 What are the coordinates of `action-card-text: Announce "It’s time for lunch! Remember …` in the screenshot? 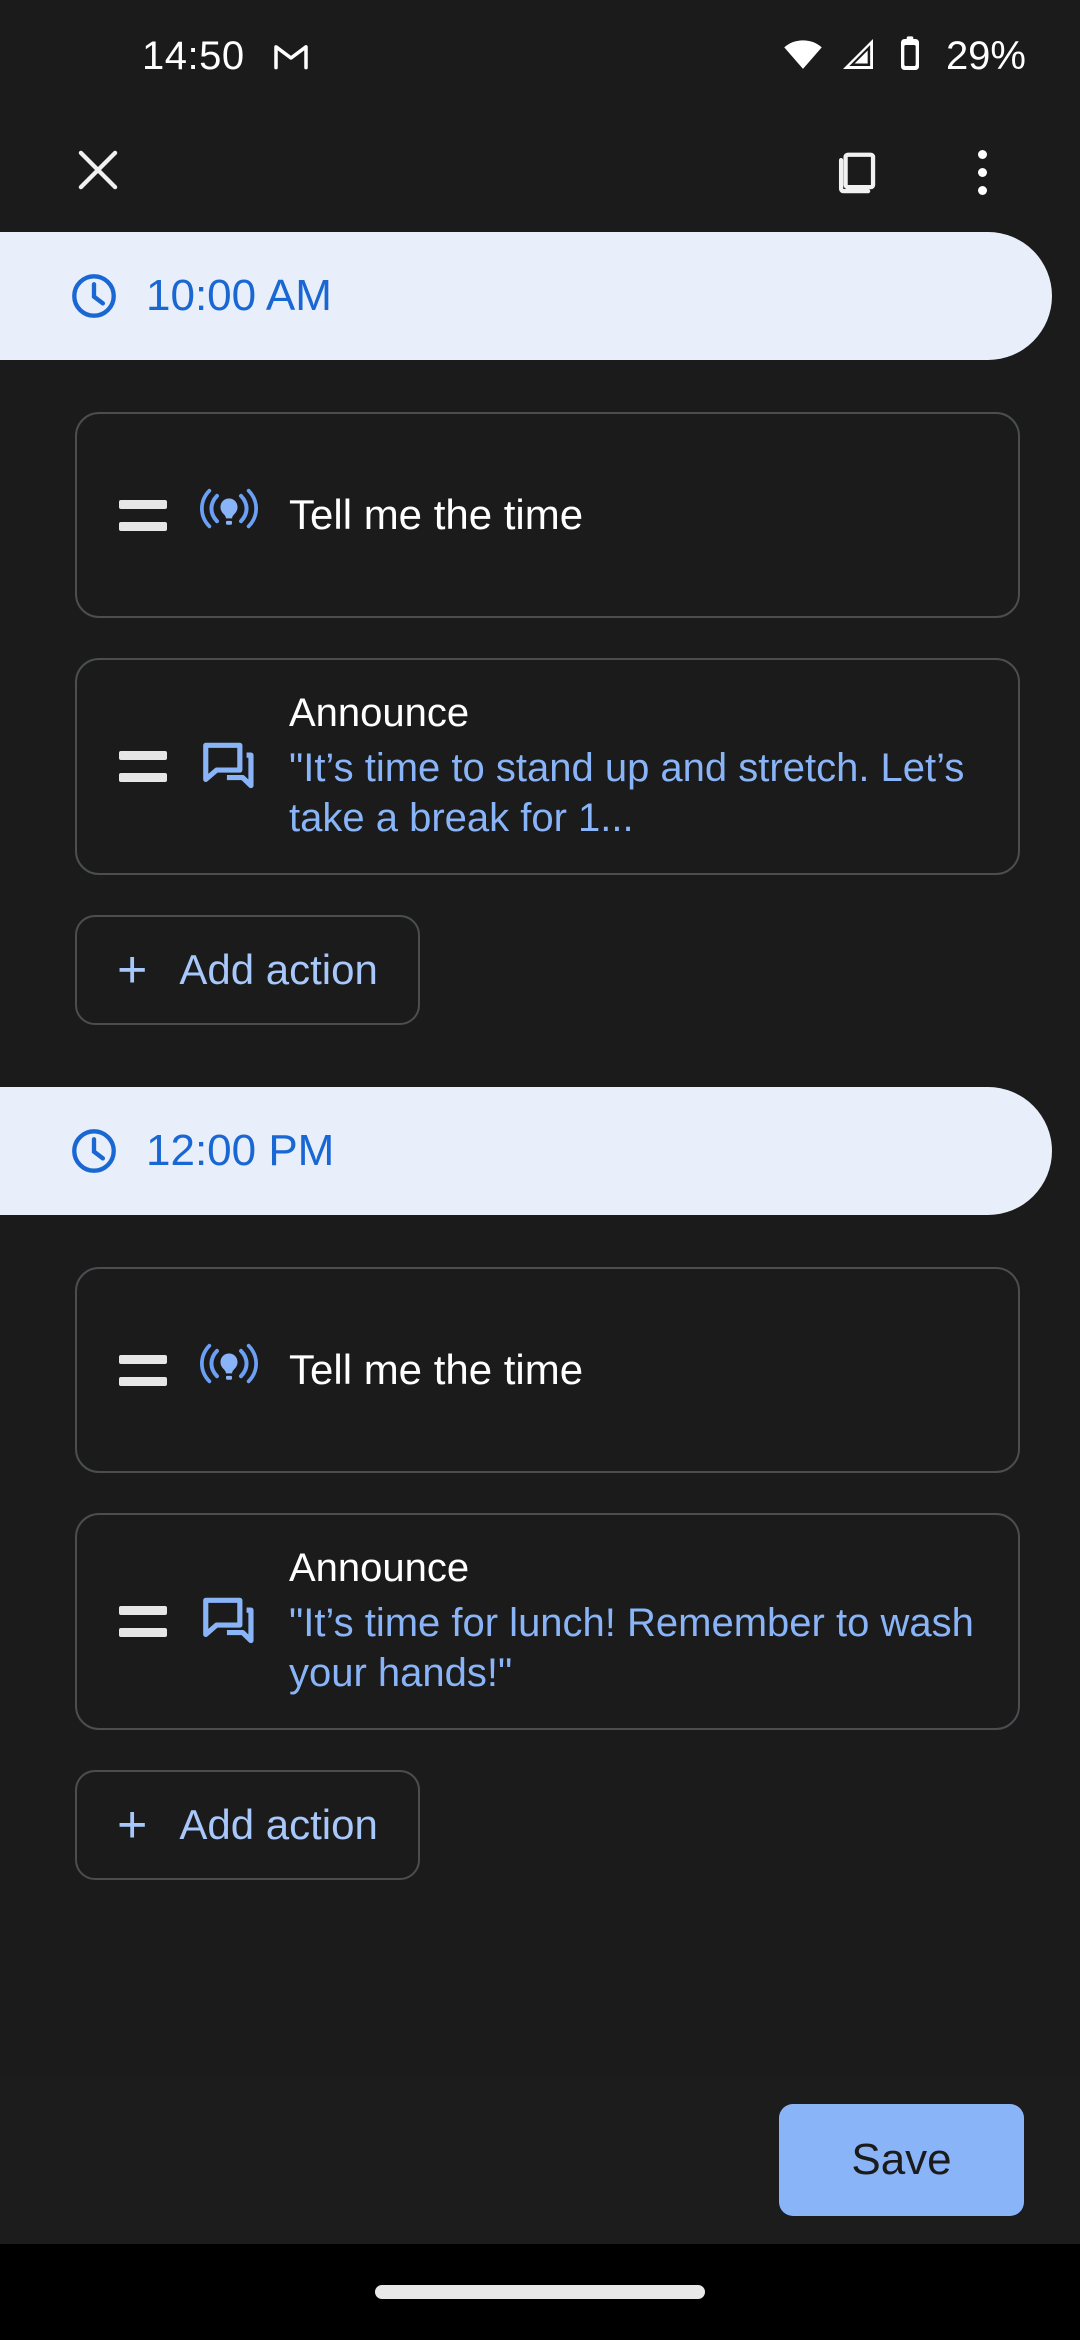 It's located at (633, 1621).